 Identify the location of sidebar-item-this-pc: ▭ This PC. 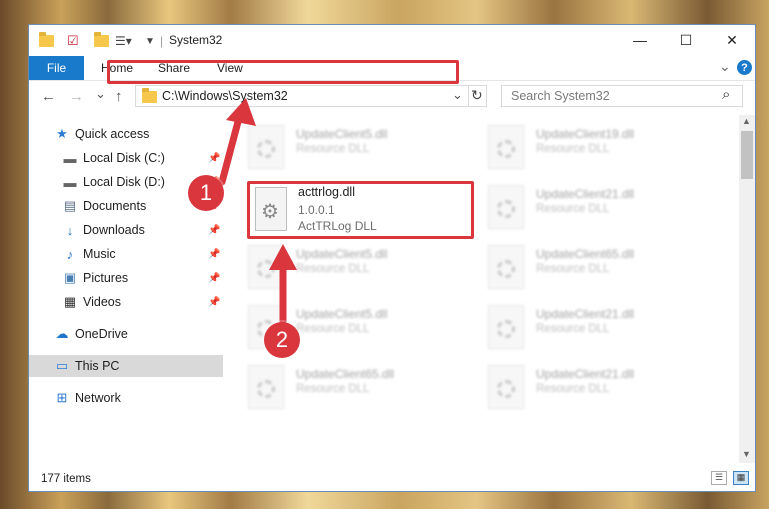
(126, 366).